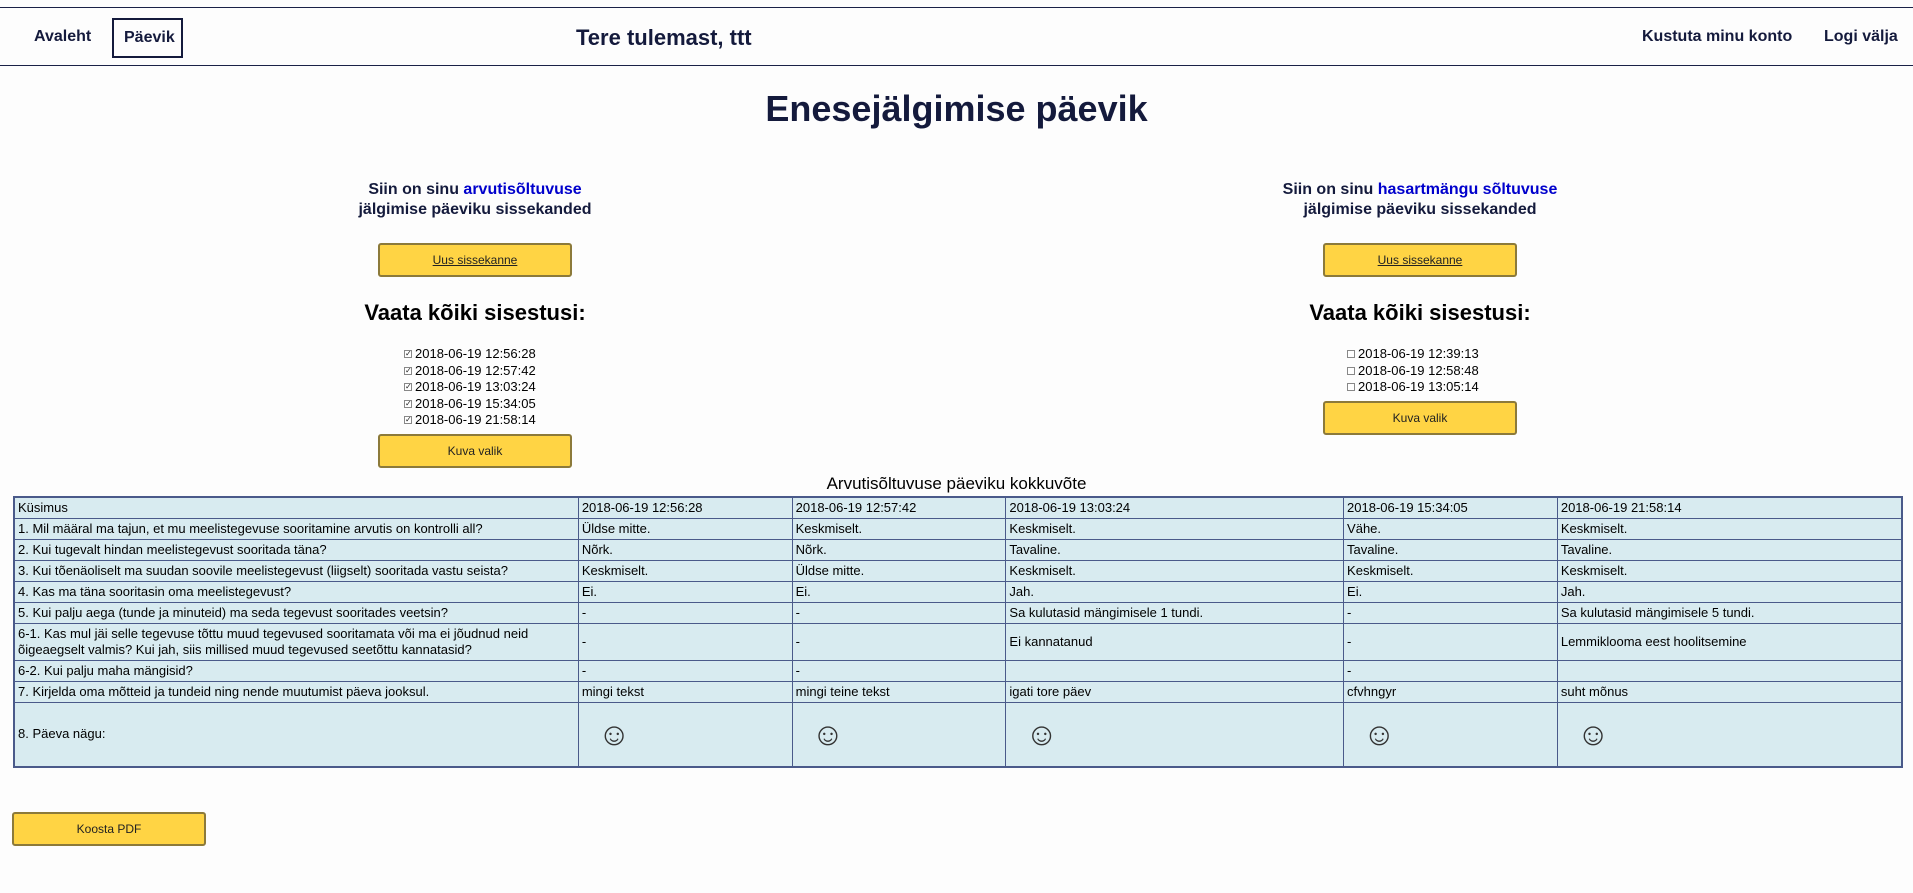  Describe the element at coordinates (664, 37) in the screenshot. I see `welcome-title: Tere tulemast, ttt` at that location.